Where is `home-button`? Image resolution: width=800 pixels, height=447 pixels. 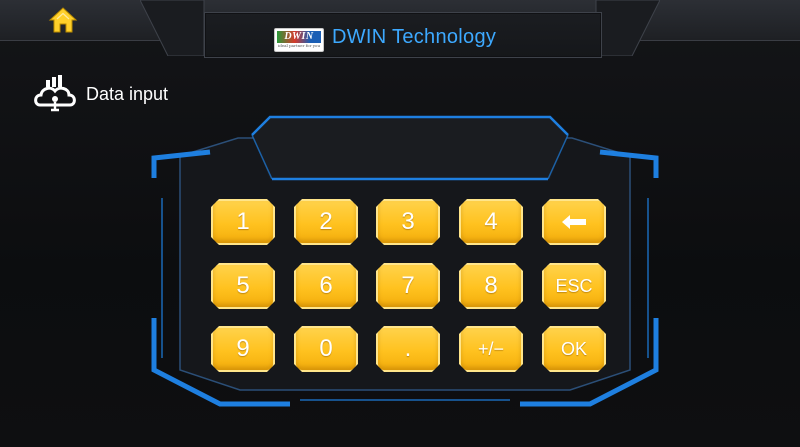
home-button is located at coordinates (63, 20).